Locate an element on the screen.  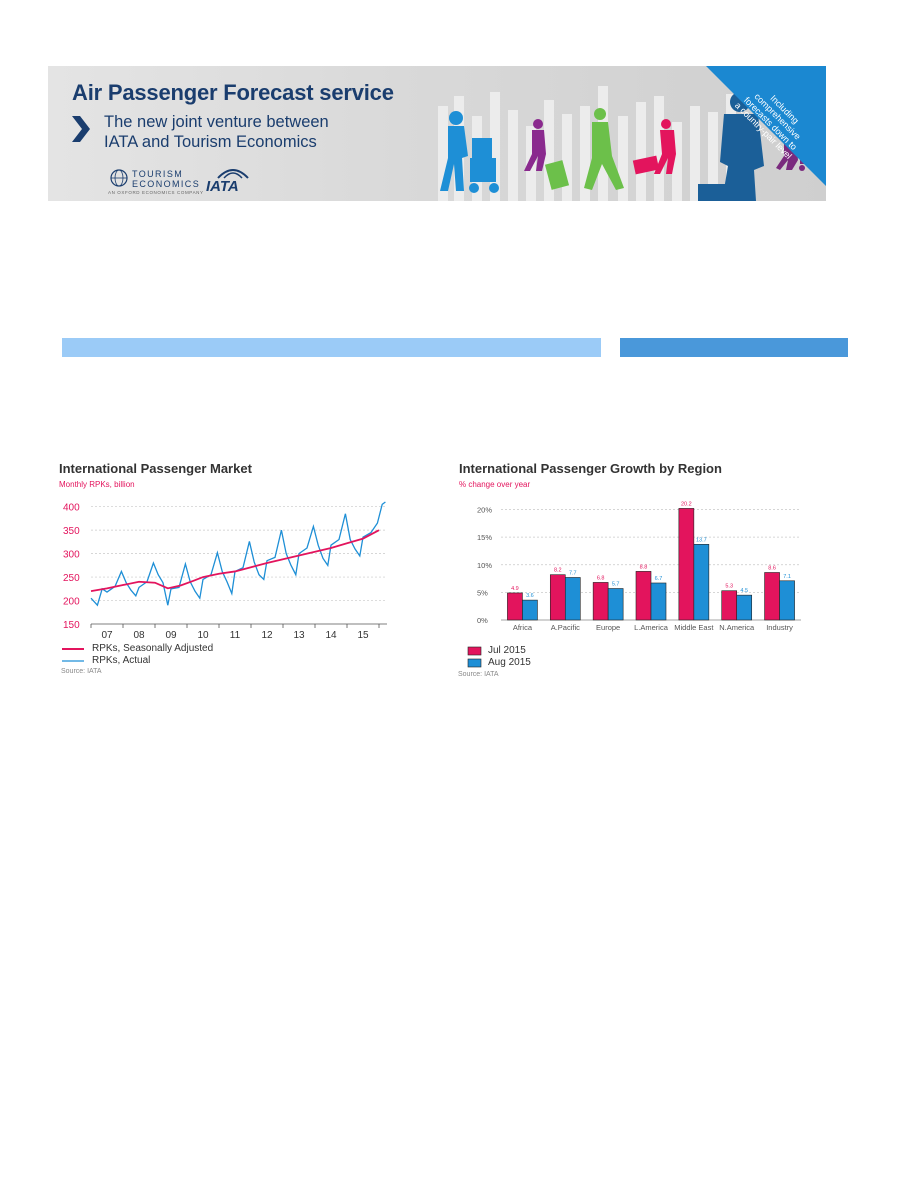
bar-label-jul-2015-l-america: 8.8 is located at coordinates (644, 567).